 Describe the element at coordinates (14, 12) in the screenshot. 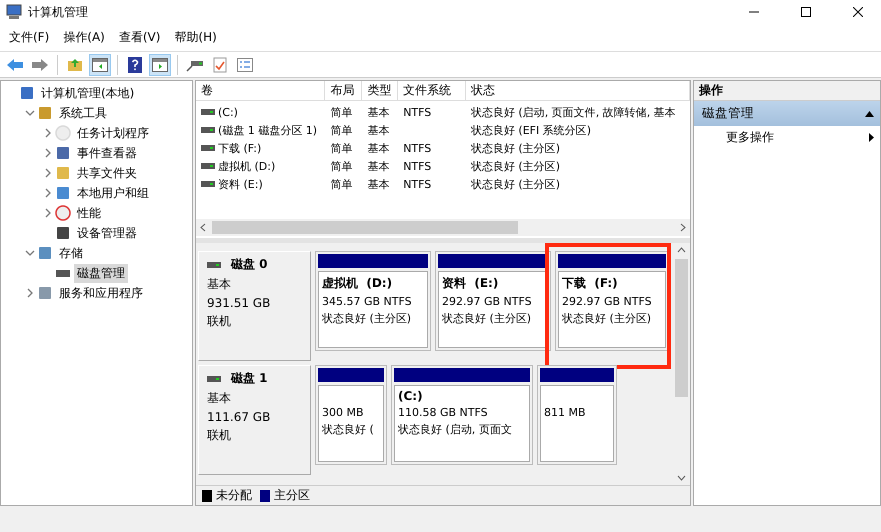

I see `computer-management-icon` at that location.